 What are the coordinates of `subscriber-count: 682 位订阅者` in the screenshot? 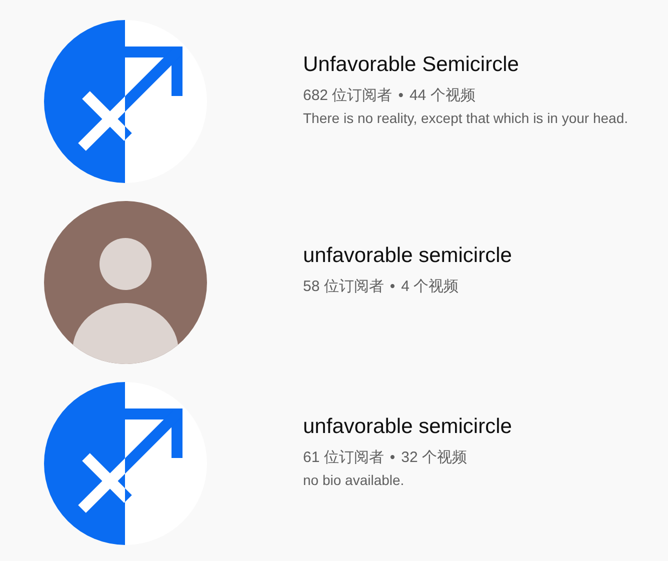 It's located at (347, 96).